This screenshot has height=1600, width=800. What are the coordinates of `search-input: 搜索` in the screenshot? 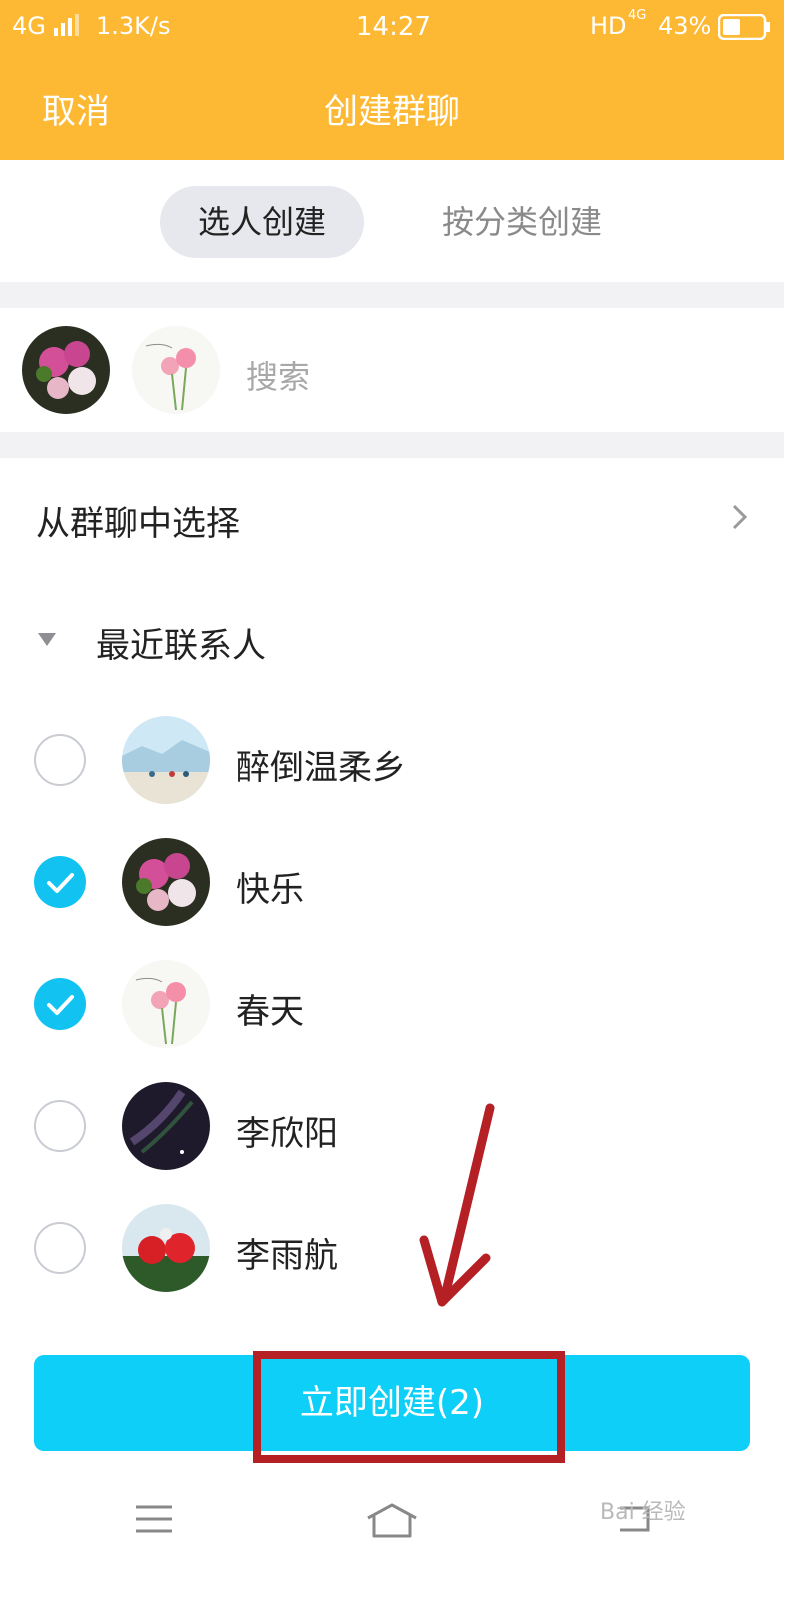 It's located at (278, 375).